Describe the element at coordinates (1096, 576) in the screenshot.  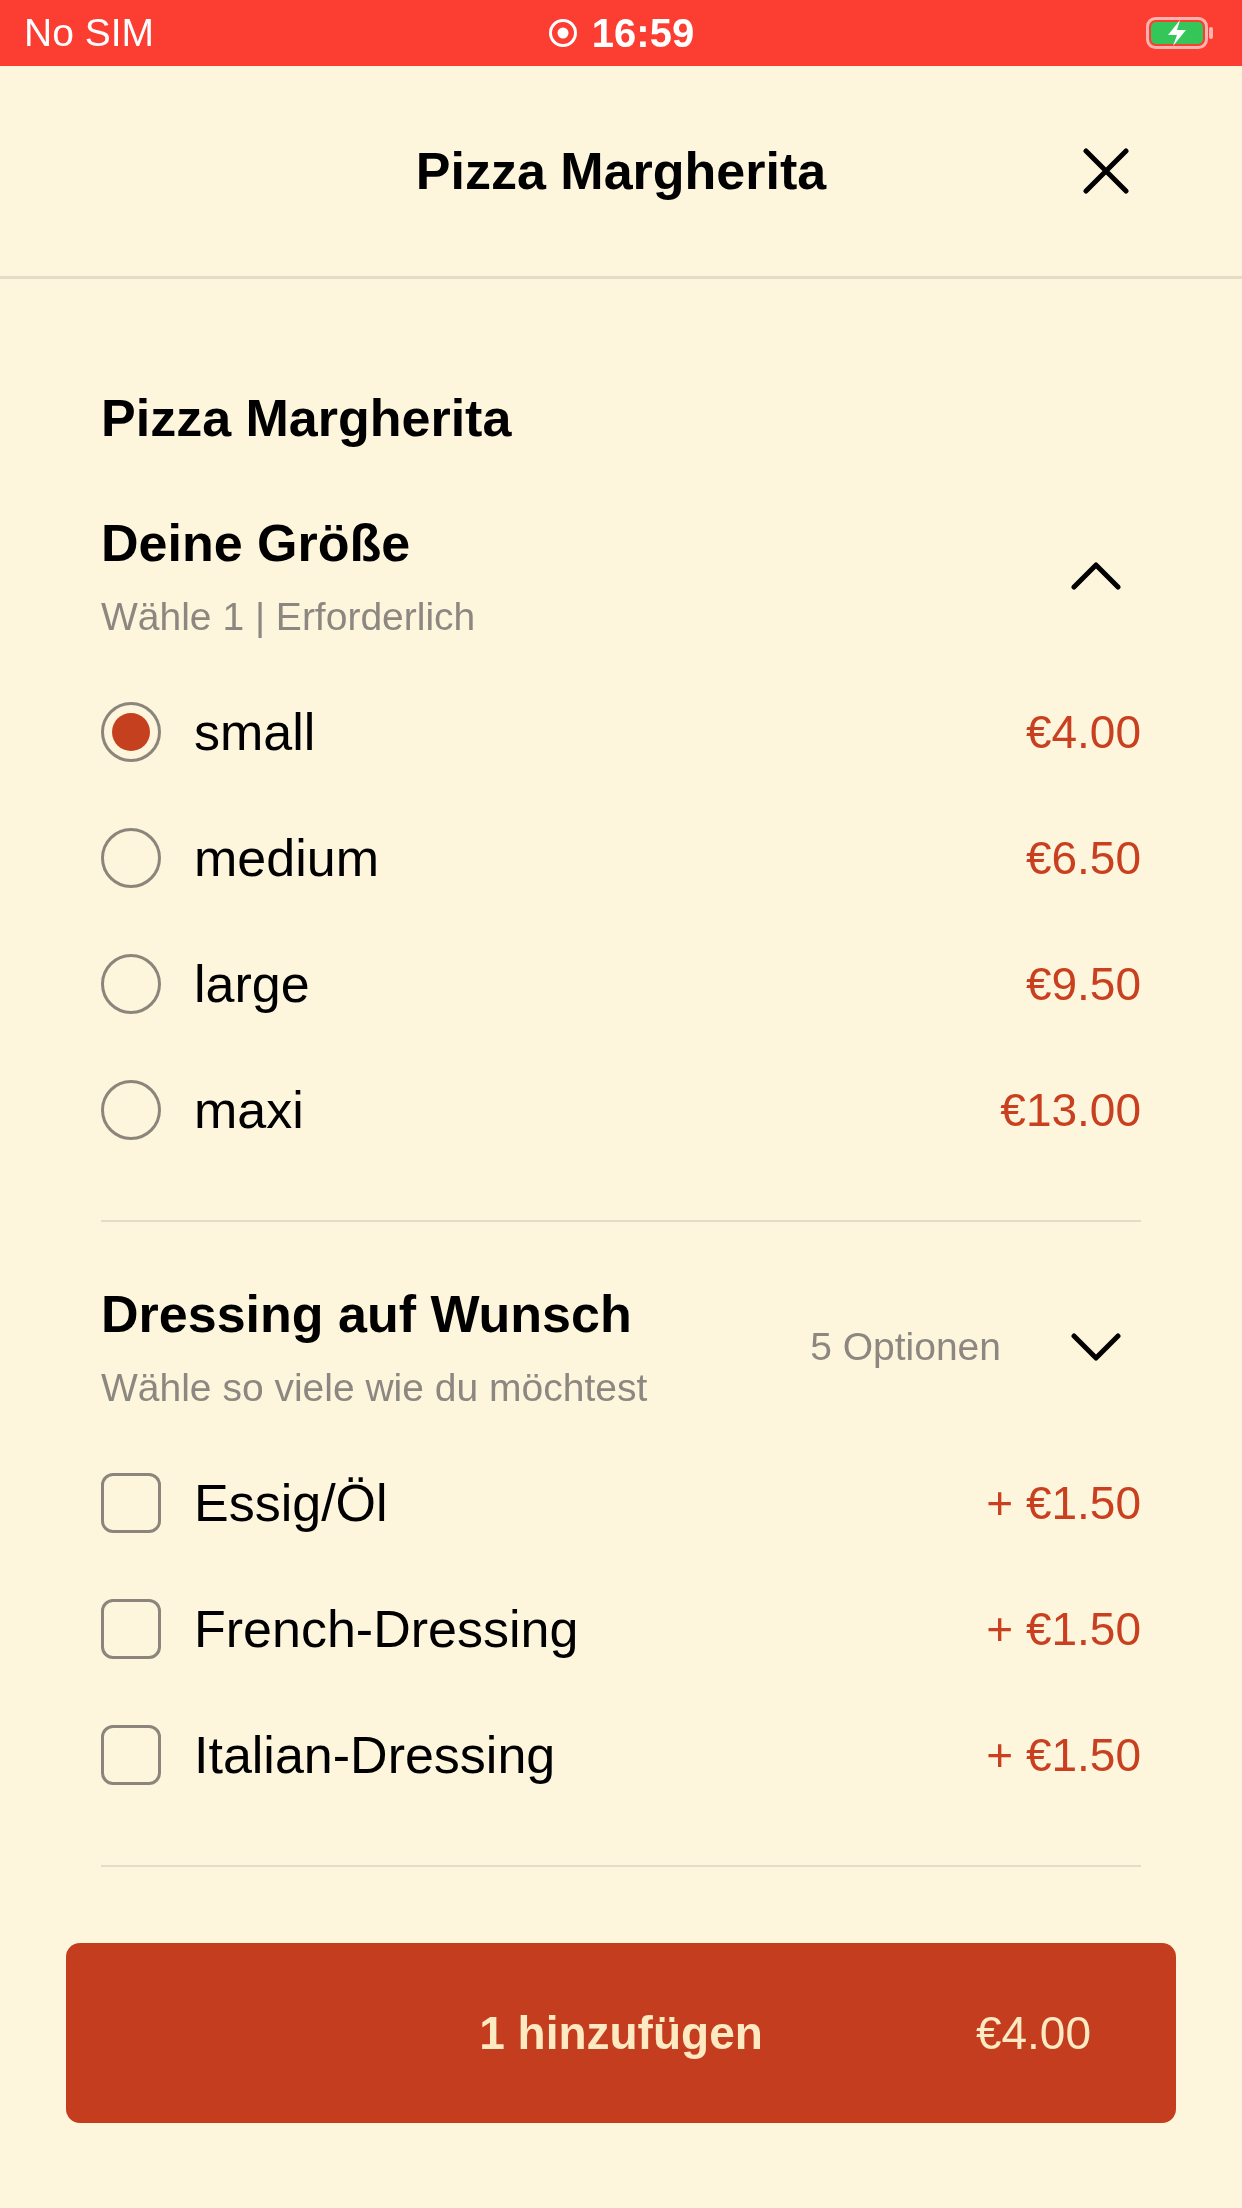
I see `chevron-up-icon` at that location.